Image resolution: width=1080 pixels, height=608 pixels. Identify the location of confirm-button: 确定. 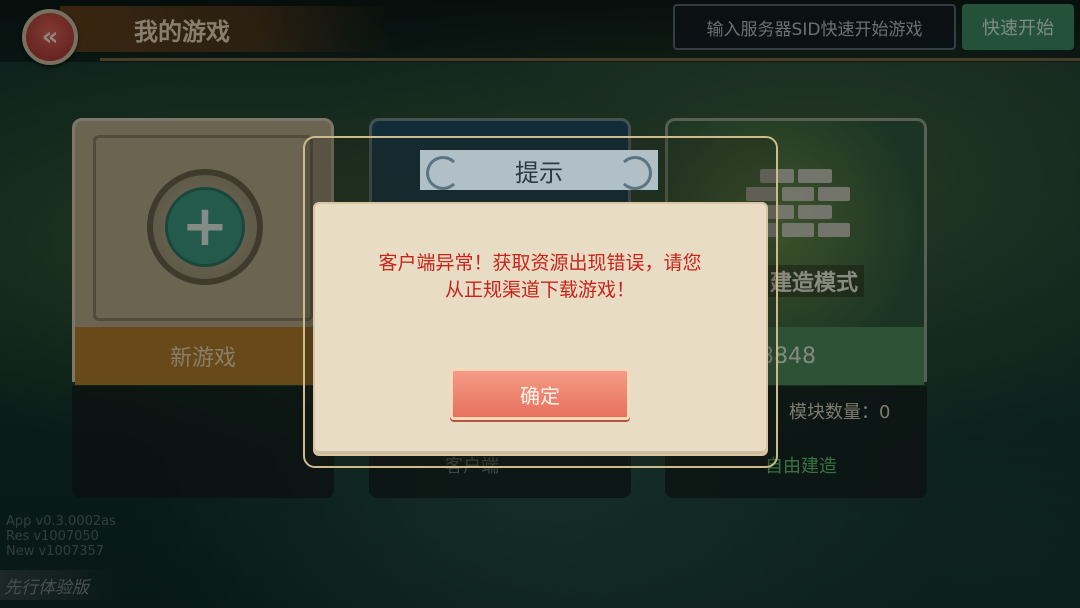
(540, 394).